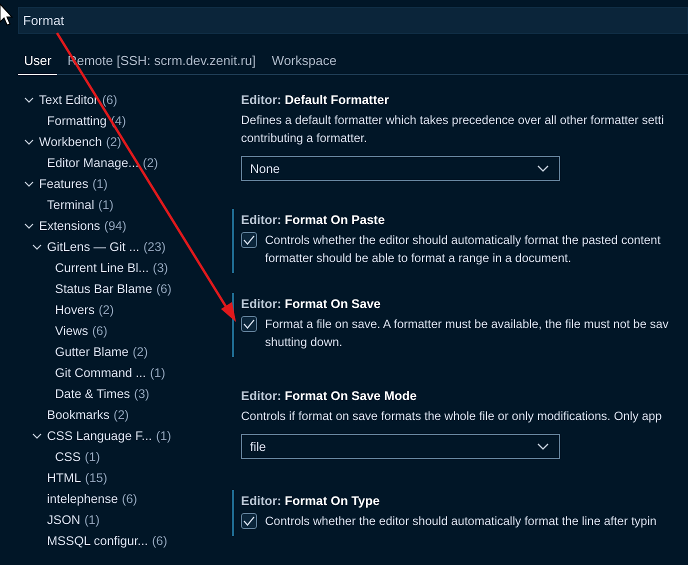 This screenshot has width=688, height=565. Describe the element at coordinates (68, 99) in the screenshot. I see `tree-item-label: Text Editor` at that location.